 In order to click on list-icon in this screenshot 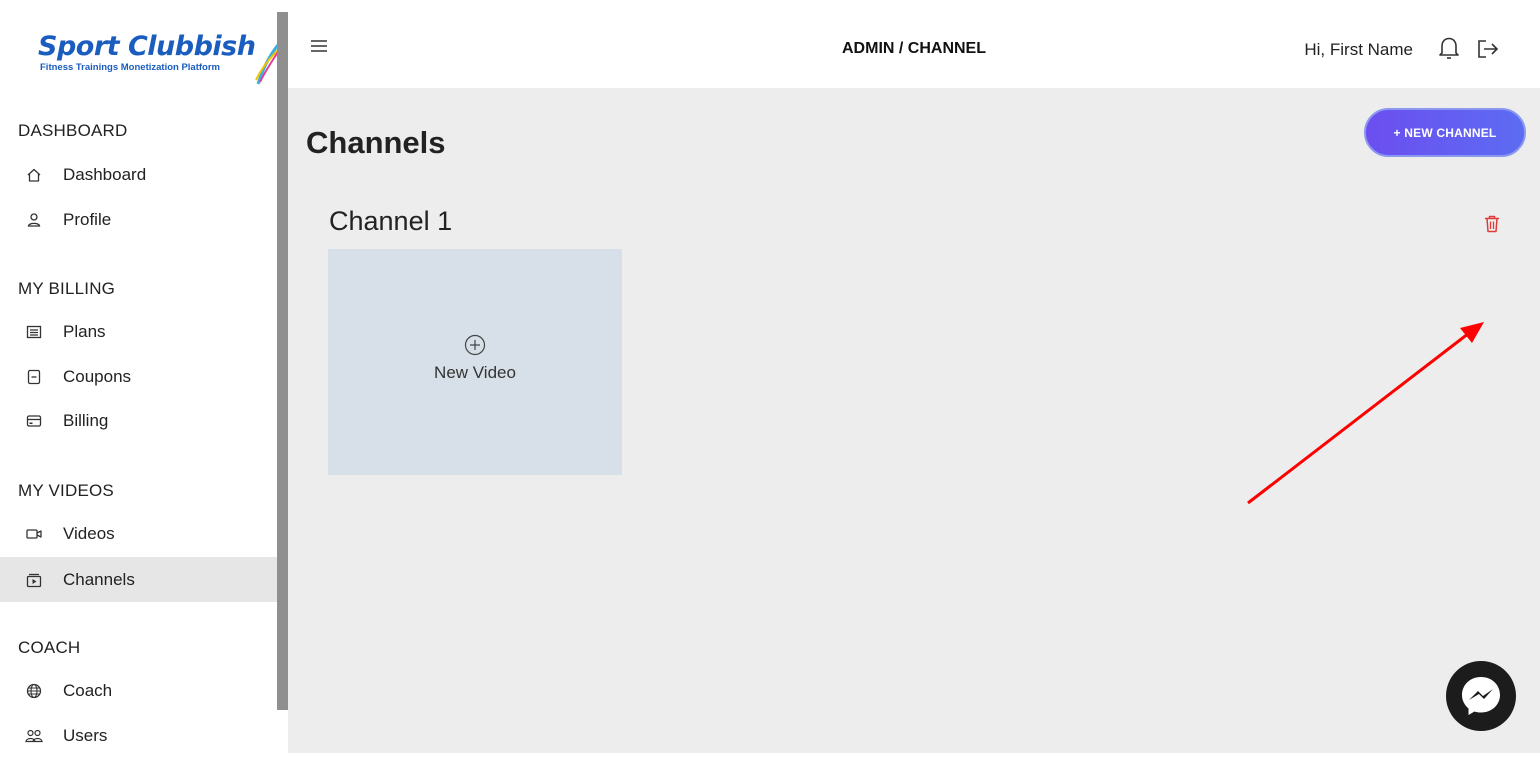, I will do `click(34, 332)`.